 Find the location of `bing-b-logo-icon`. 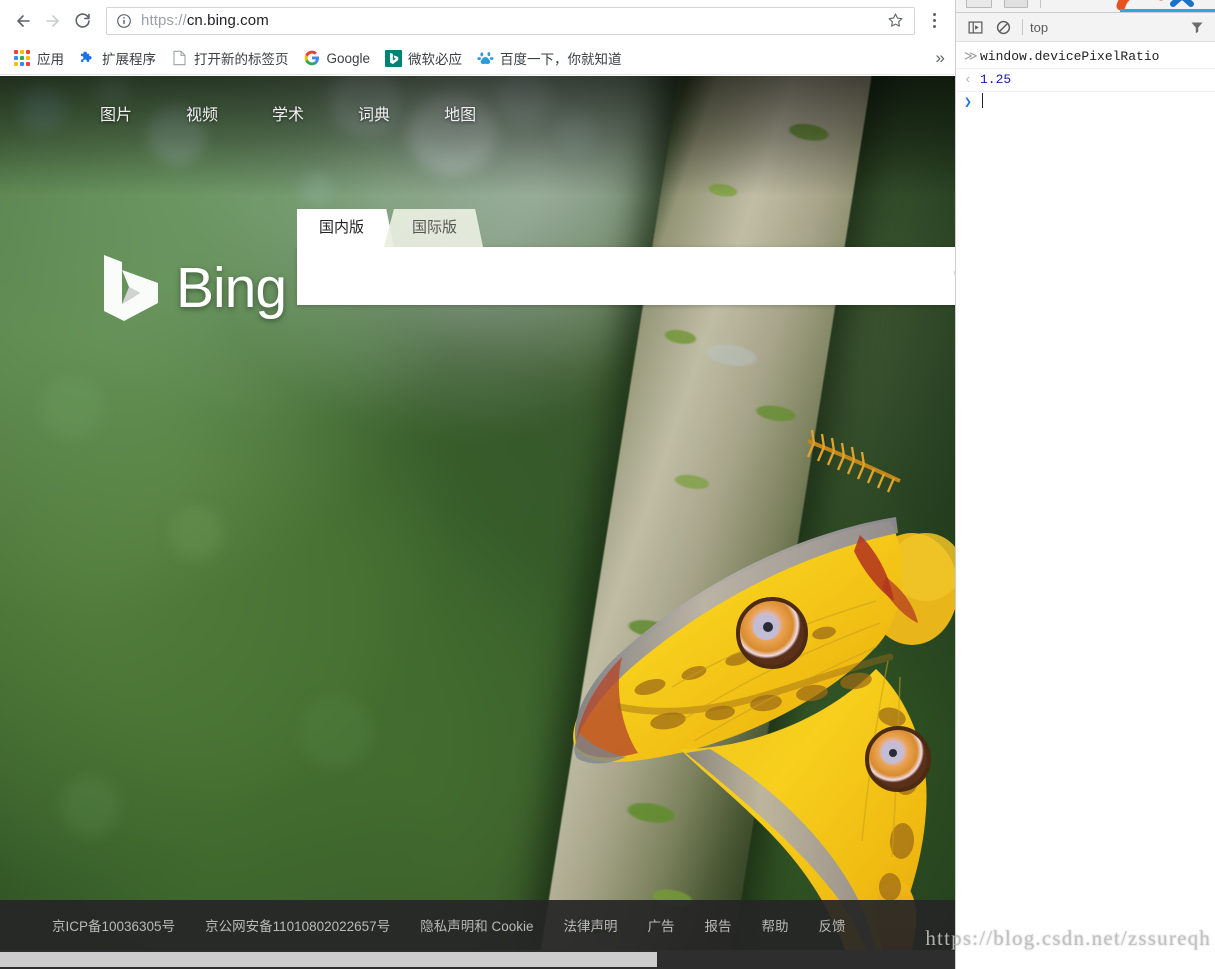

bing-b-logo-icon is located at coordinates (131, 288).